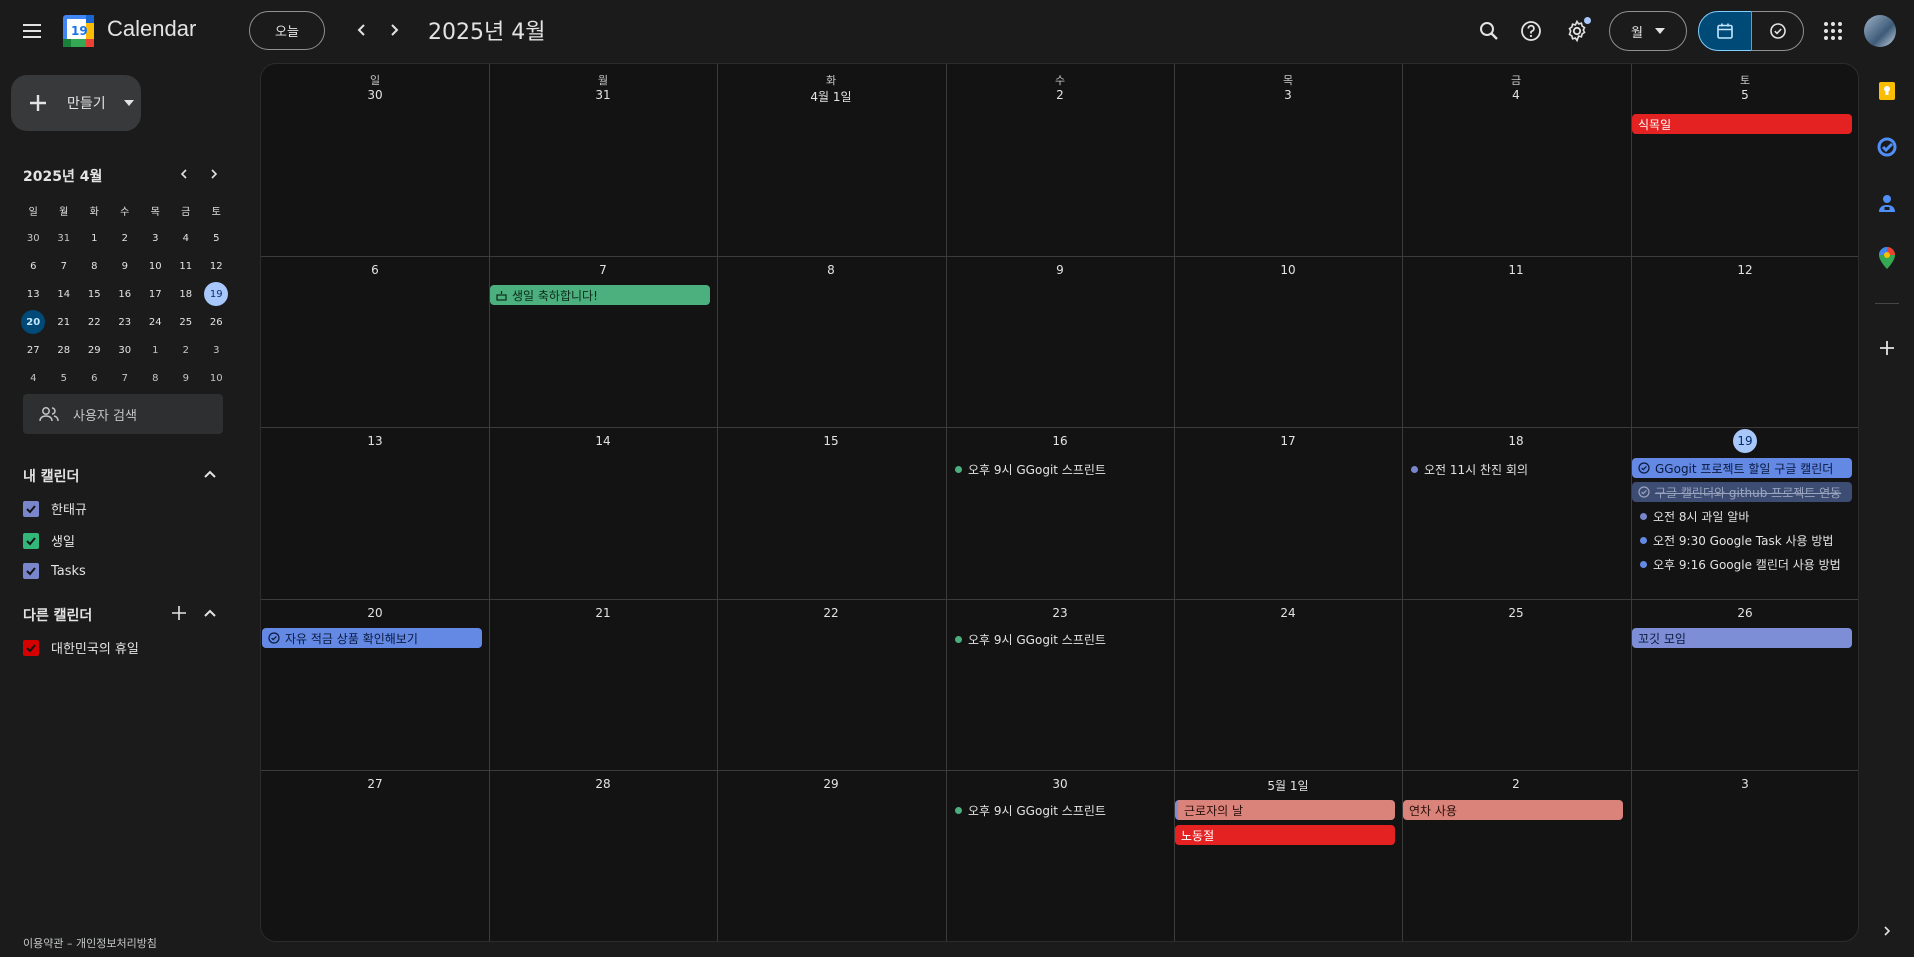  Describe the element at coordinates (375, 95) in the screenshot. I see `day-number: 30` at that location.